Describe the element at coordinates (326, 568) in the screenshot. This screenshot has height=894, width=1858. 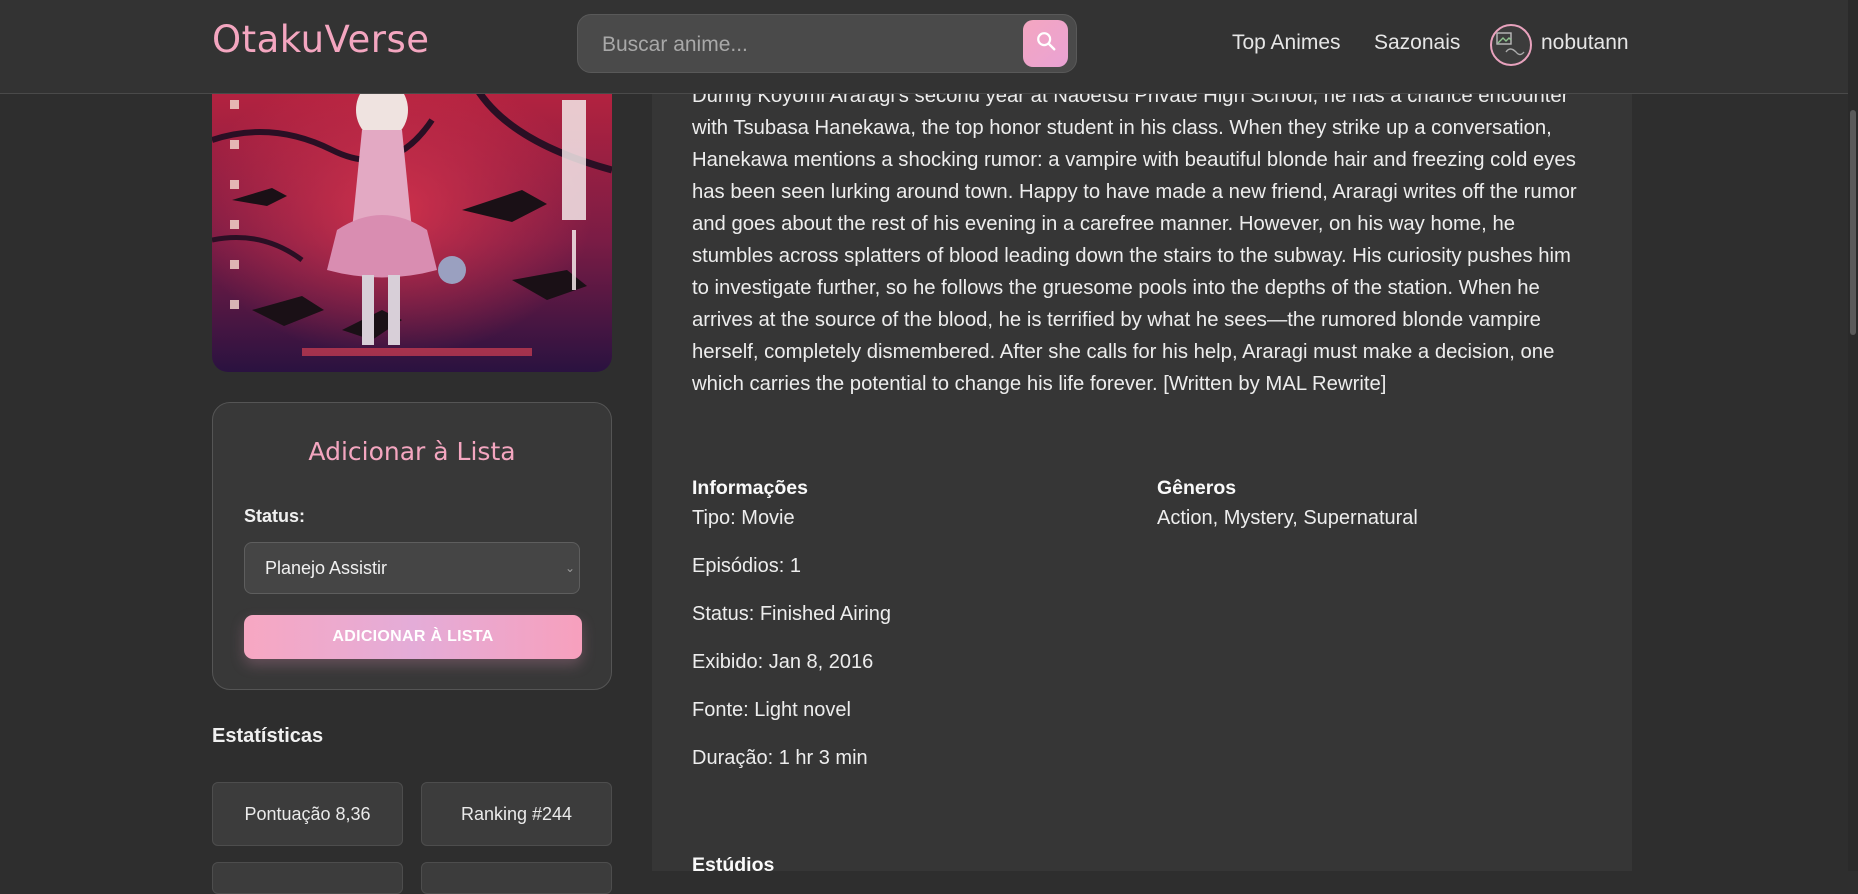
I see `status-select-value: Planejo Assistir` at that location.